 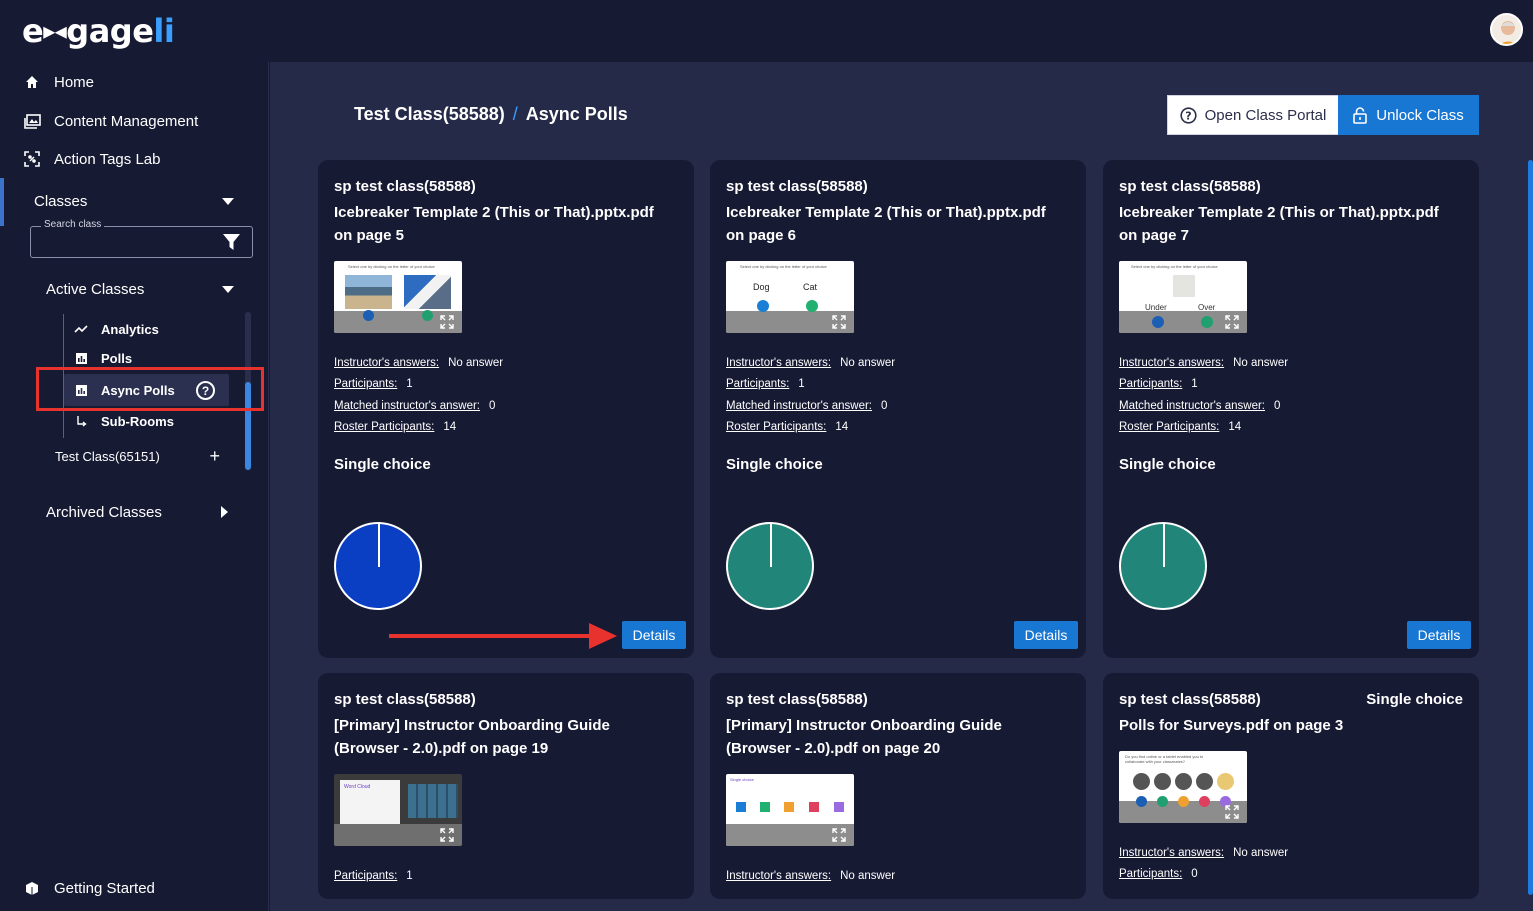 What do you see at coordinates (214, 456) in the screenshot?
I see `plus-icon: +` at bounding box center [214, 456].